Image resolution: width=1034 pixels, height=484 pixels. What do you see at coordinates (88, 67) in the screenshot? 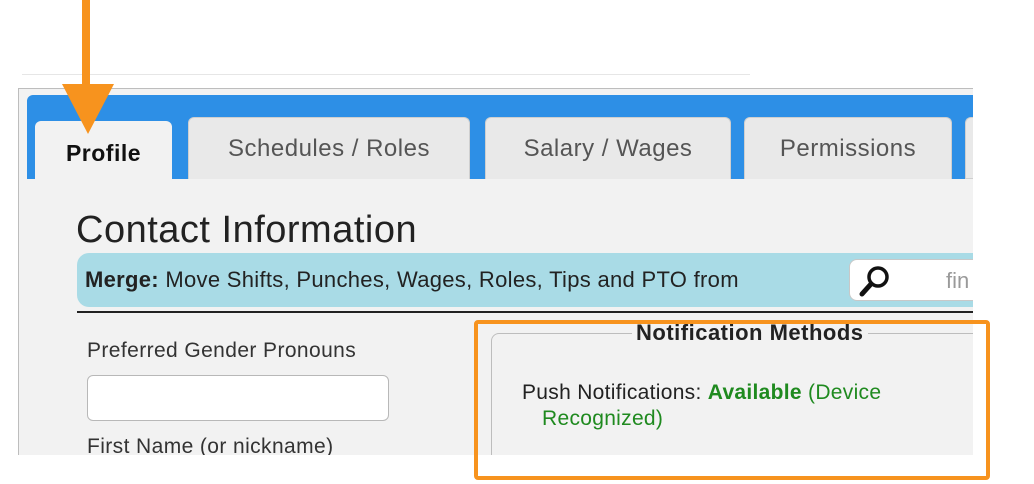
I see `annotation-arrow-icon` at bounding box center [88, 67].